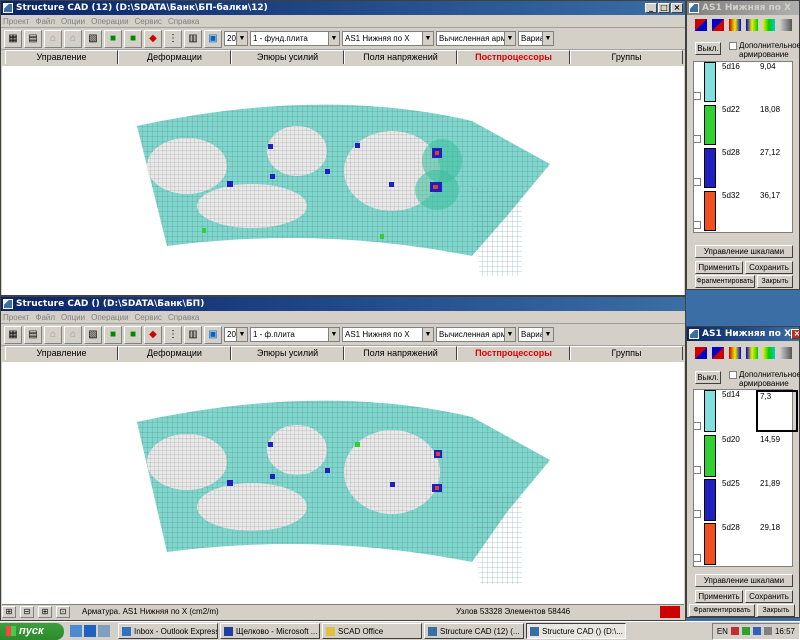  What do you see at coordinates (722, 631) in the screenshot?
I see `language-indicator: EN` at bounding box center [722, 631].